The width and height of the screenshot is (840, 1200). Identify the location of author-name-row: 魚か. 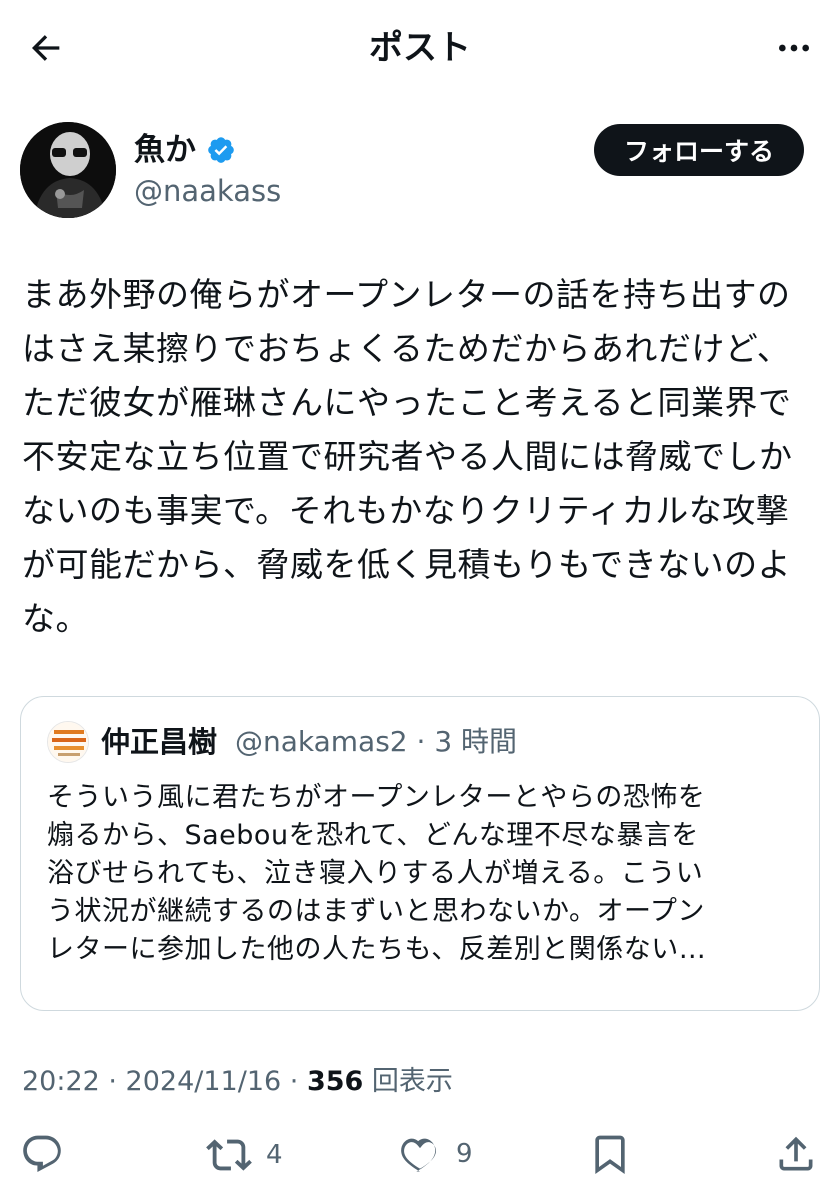
(185, 150).